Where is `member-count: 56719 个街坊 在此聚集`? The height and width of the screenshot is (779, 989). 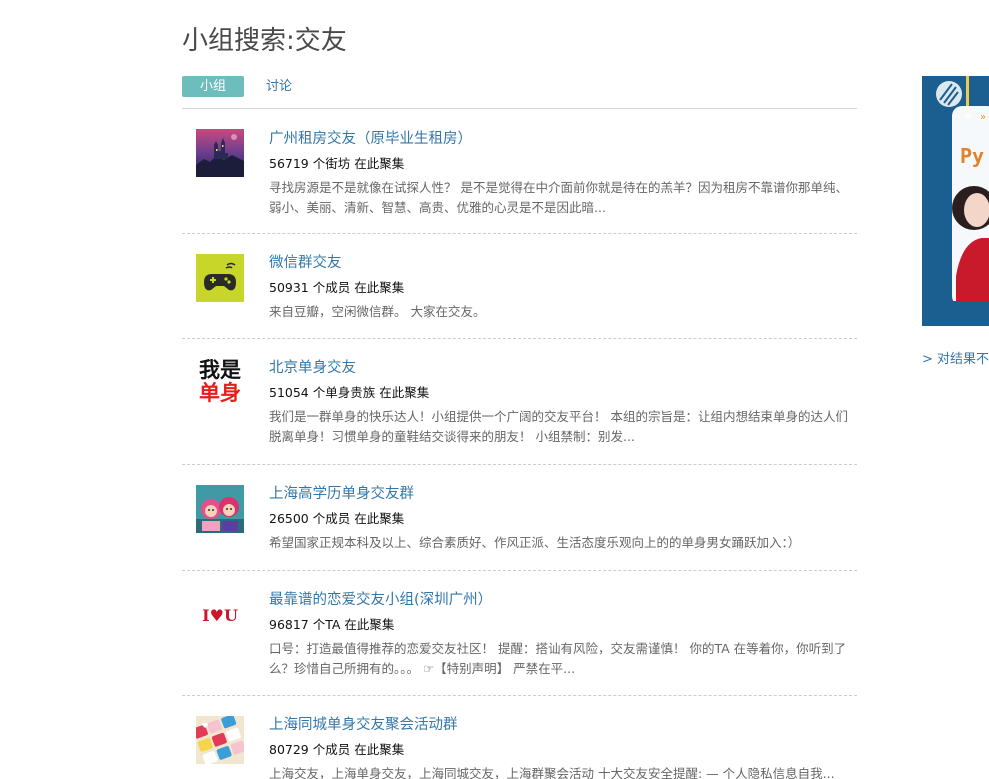
member-count: 56719 个街坊 在此聚集 is located at coordinates (337, 163).